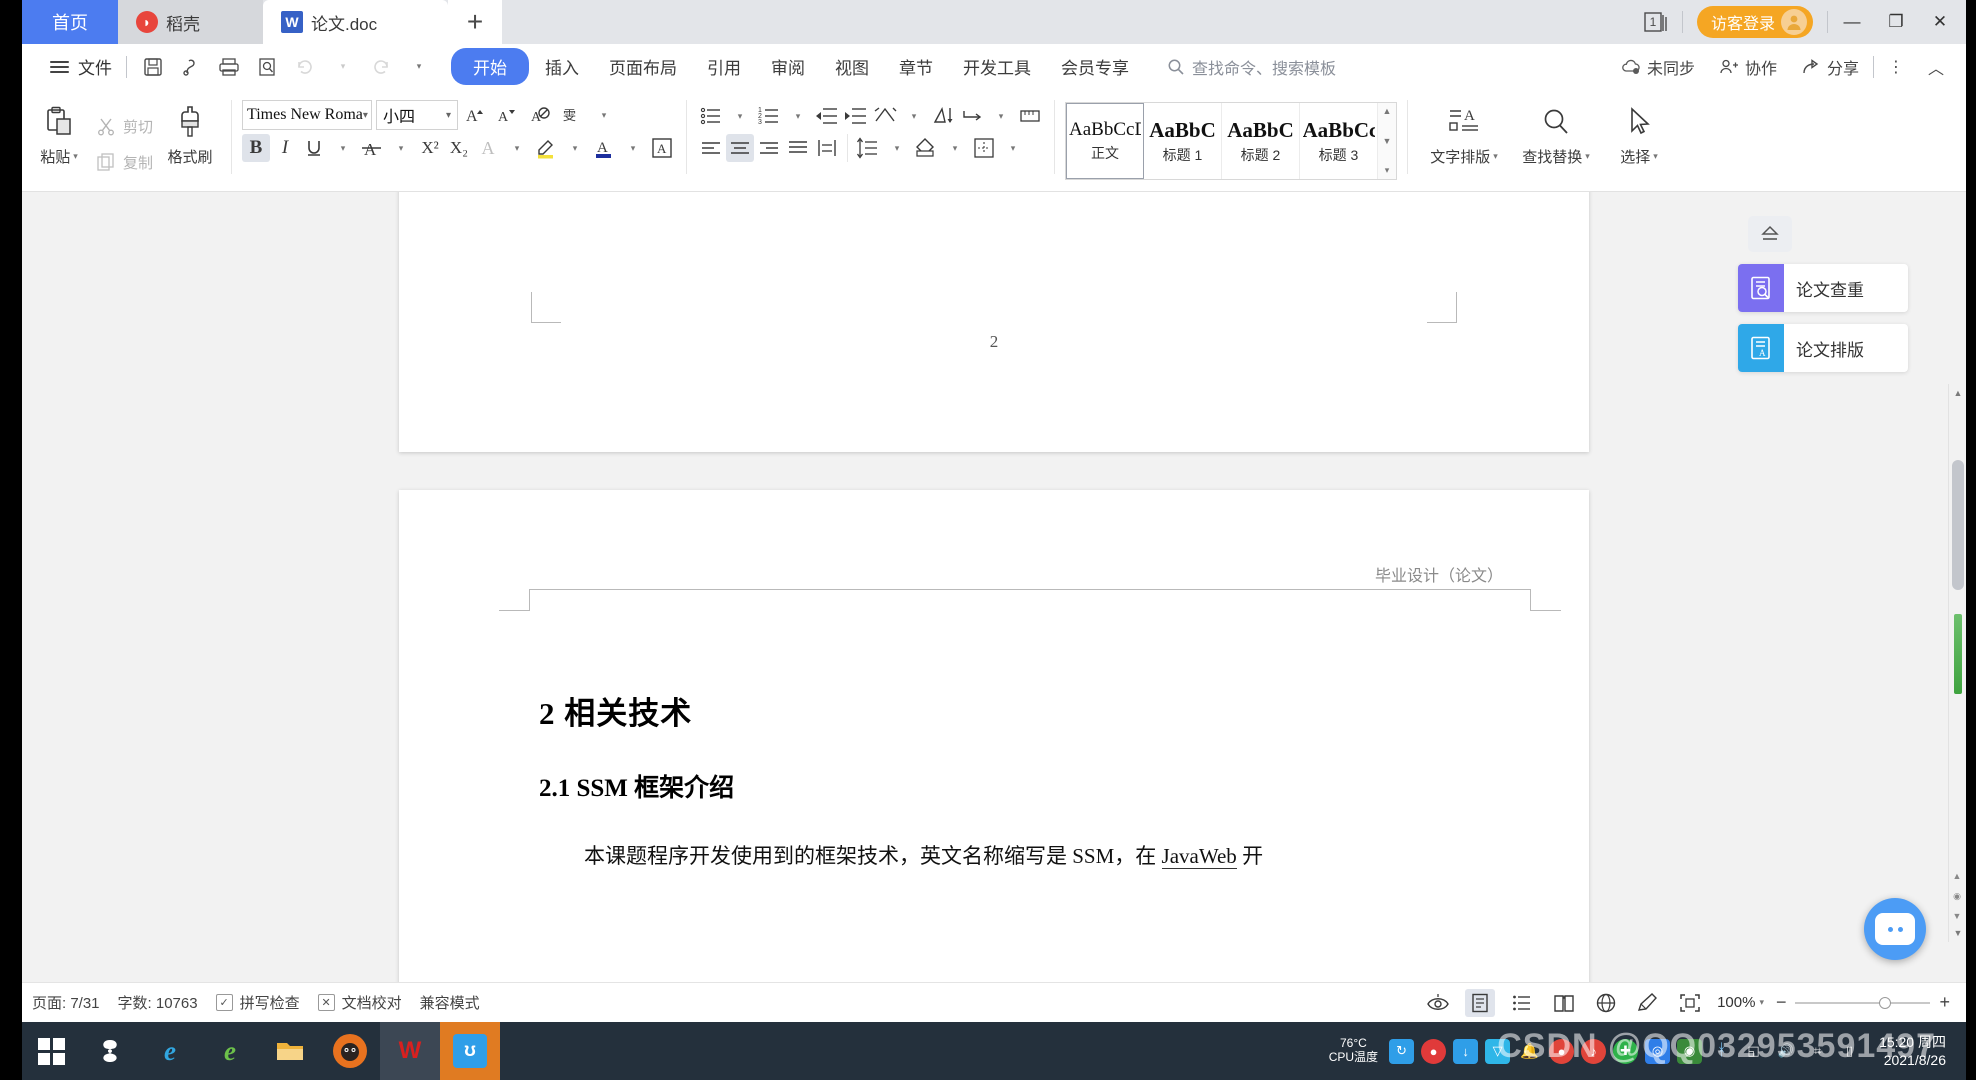  What do you see at coordinates (711, 116) in the screenshot?
I see `bullets-button` at bounding box center [711, 116].